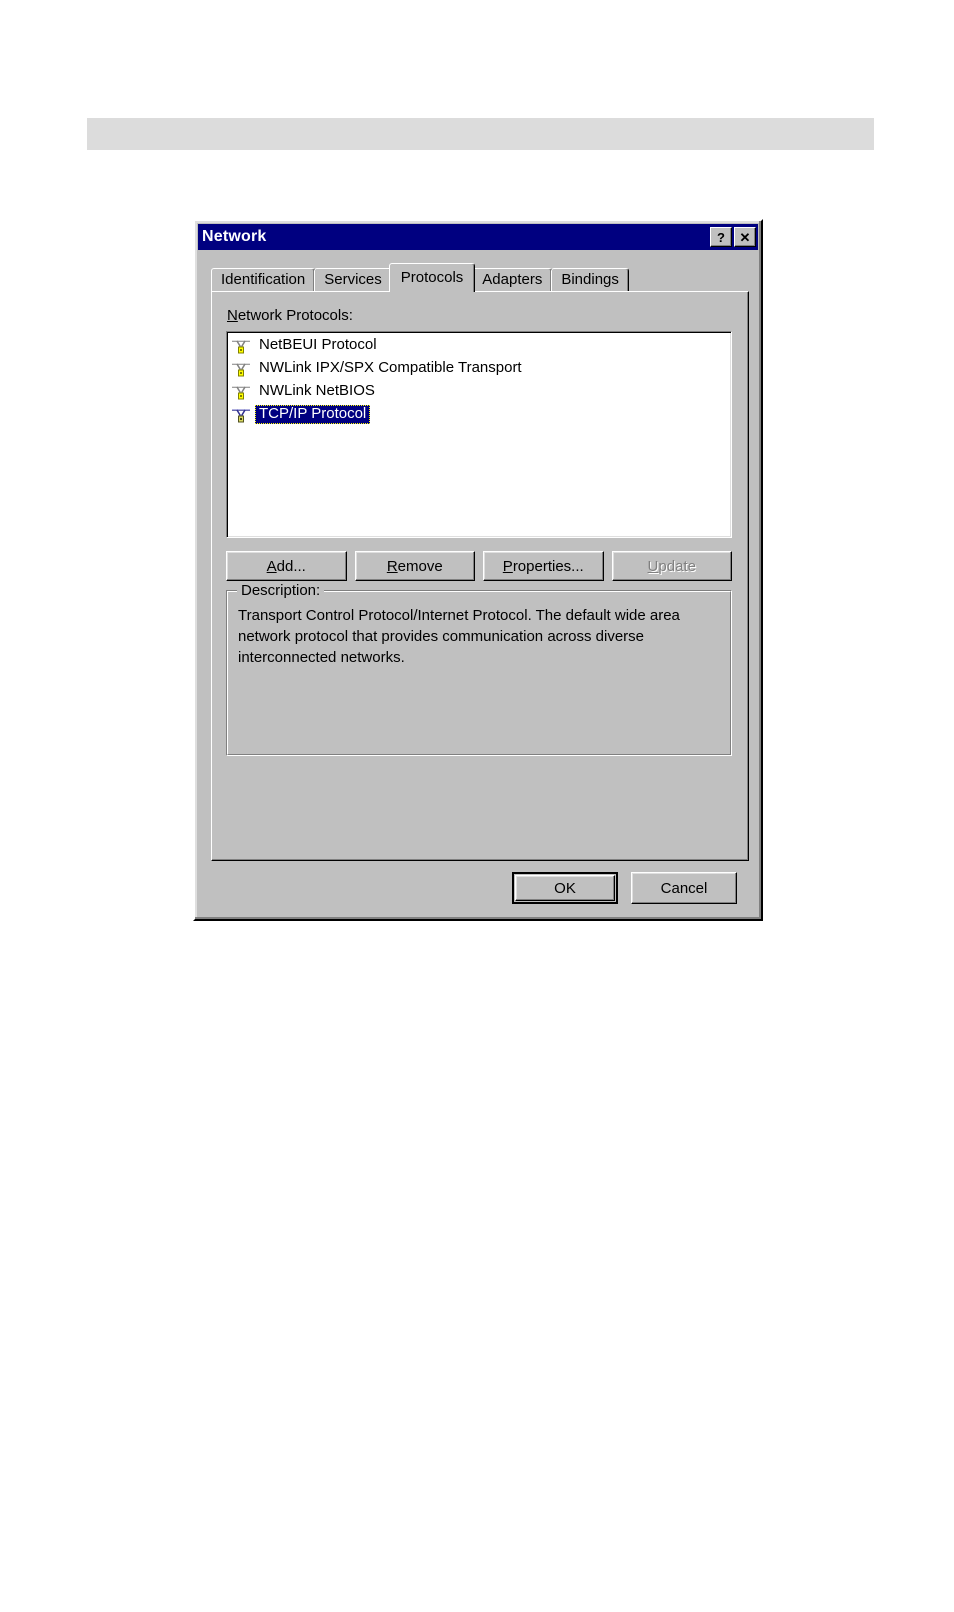 This screenshot has height=1612, width=954. I want to click on update-button-label: pdate, so click(677, 566).